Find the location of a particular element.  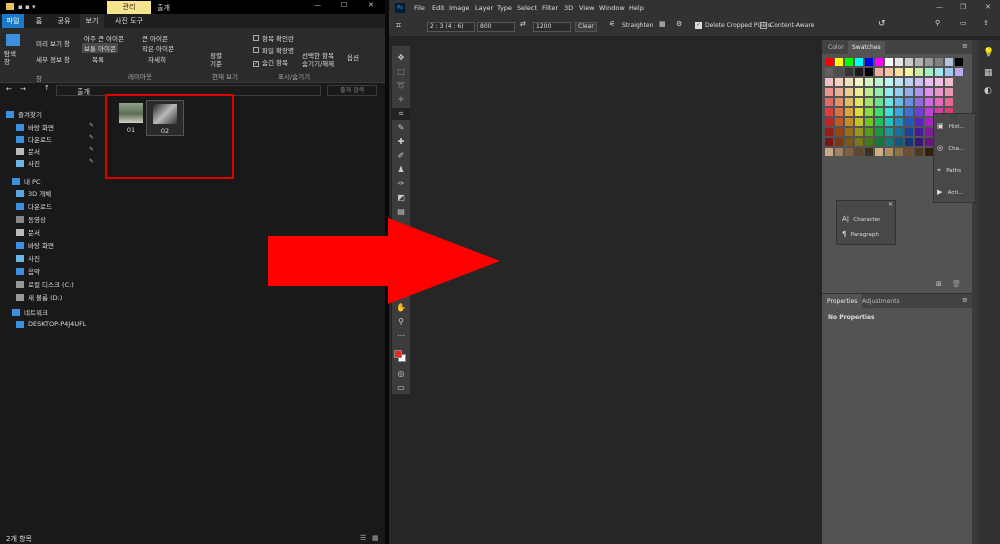

options-button: 옵션 is located at coordinates (353, 57).